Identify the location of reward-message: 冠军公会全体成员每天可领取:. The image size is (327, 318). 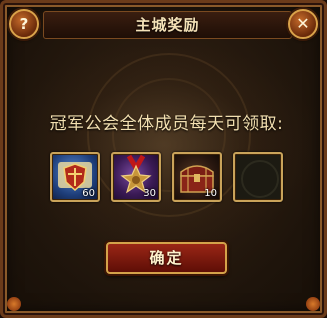
(166, 124).